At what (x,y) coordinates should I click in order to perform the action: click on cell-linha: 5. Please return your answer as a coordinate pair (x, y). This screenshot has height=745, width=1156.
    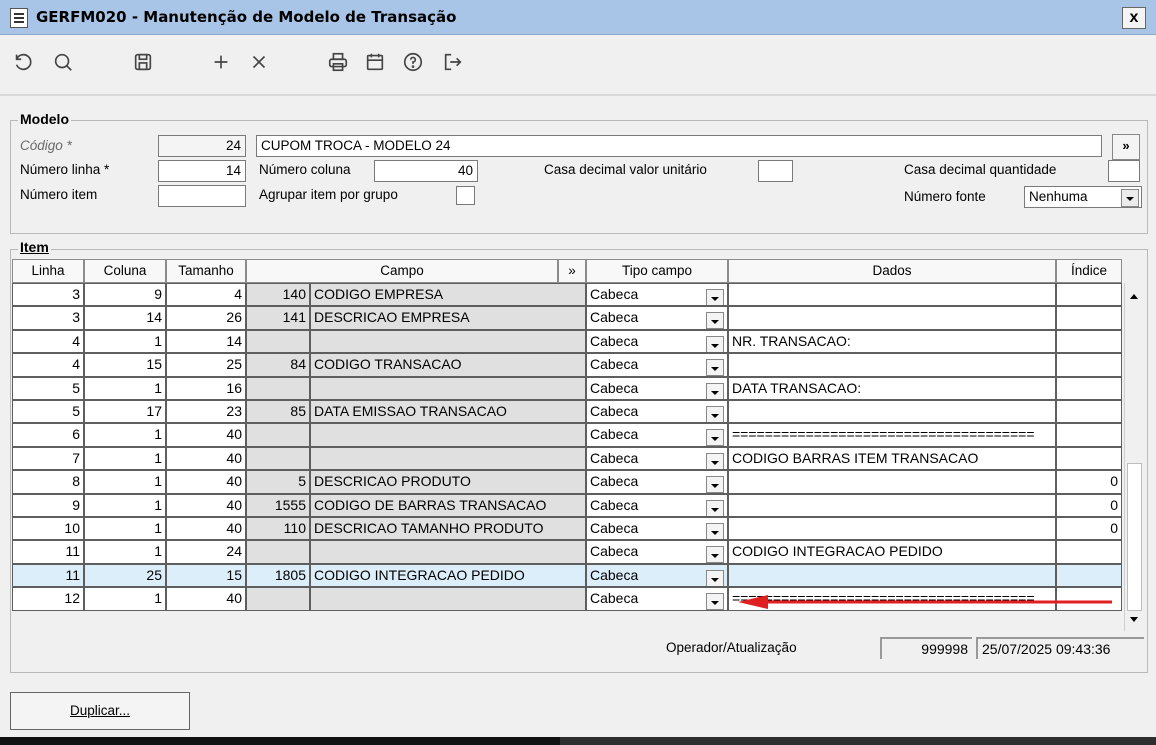
    Looking at the image, I should click on (48, 388).